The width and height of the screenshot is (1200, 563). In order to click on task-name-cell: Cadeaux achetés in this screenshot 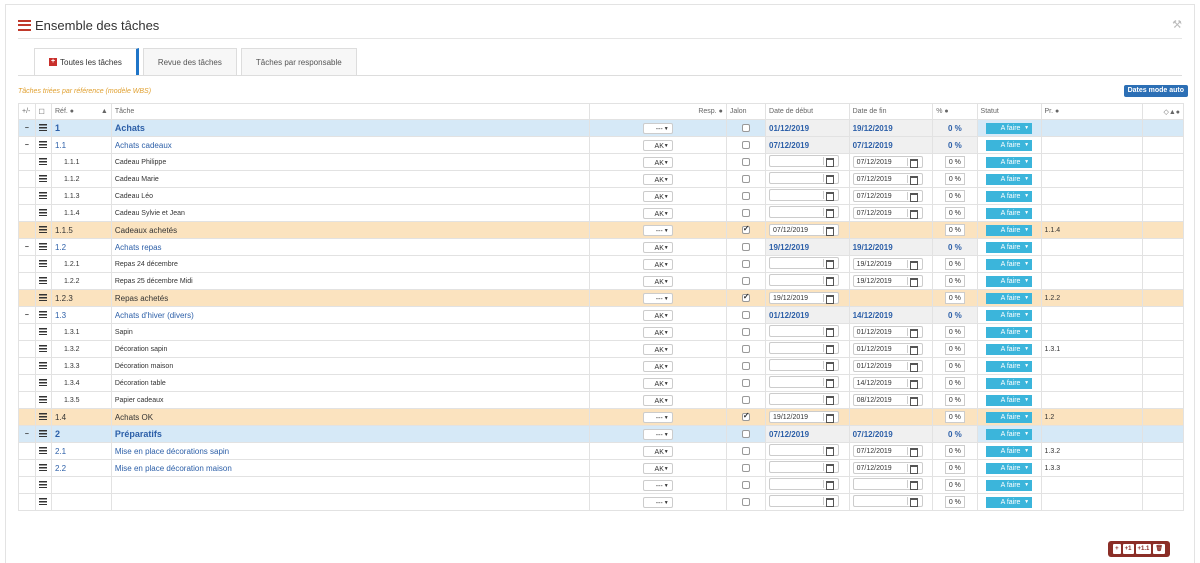, I will do `click(350, 230)`.